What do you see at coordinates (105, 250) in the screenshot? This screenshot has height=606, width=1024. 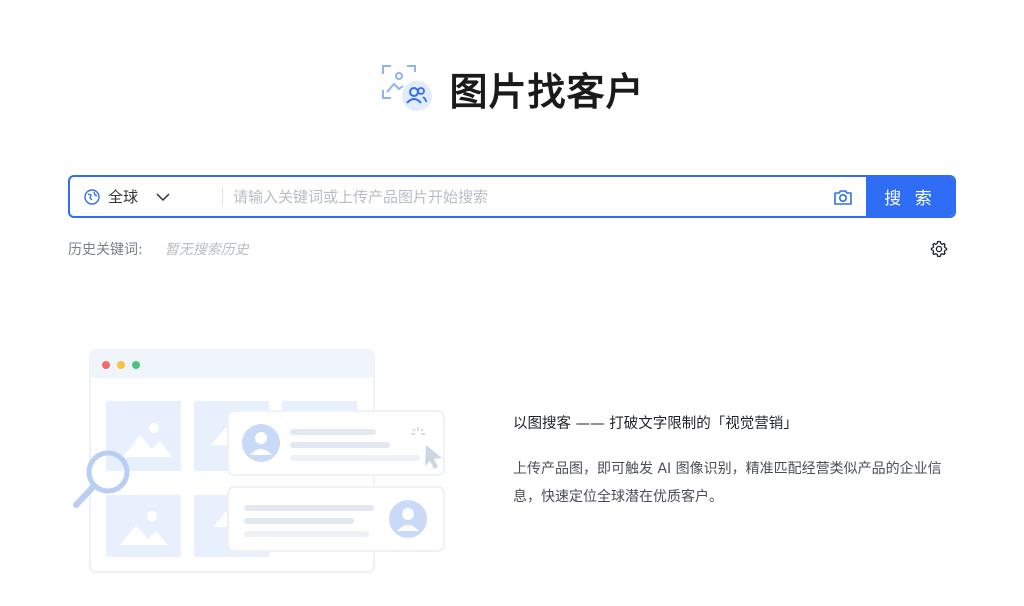 I see `history-label: 历史关键词:` at bounding box center [105, 250].